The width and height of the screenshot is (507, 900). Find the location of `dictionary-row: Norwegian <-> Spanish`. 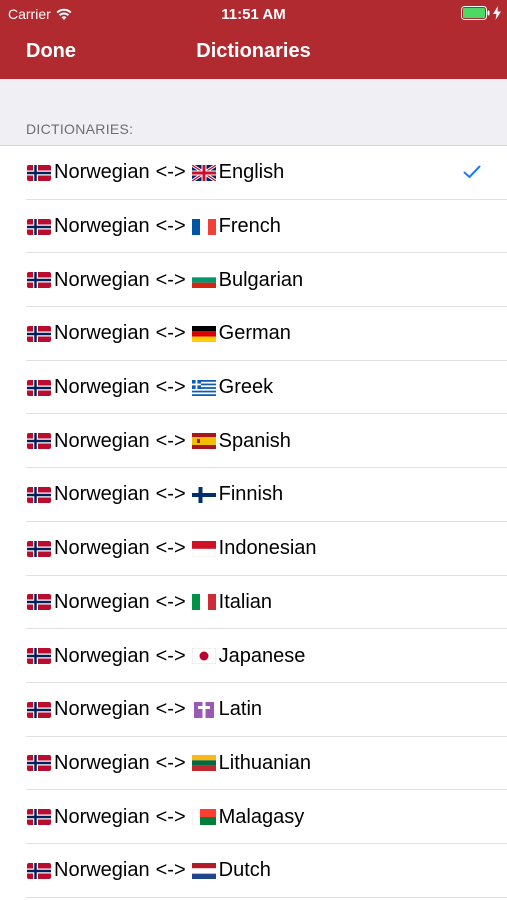

dictionary-row: Norwegian <-> Spanish is located at coordinates (253, 441).